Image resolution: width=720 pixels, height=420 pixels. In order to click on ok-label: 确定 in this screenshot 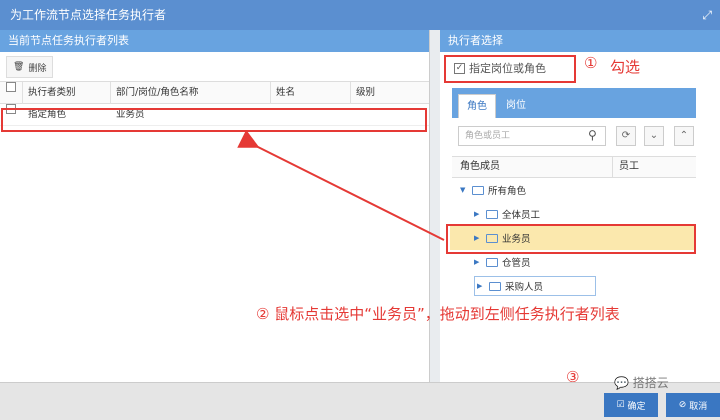, I will do `click(636, 406)`.